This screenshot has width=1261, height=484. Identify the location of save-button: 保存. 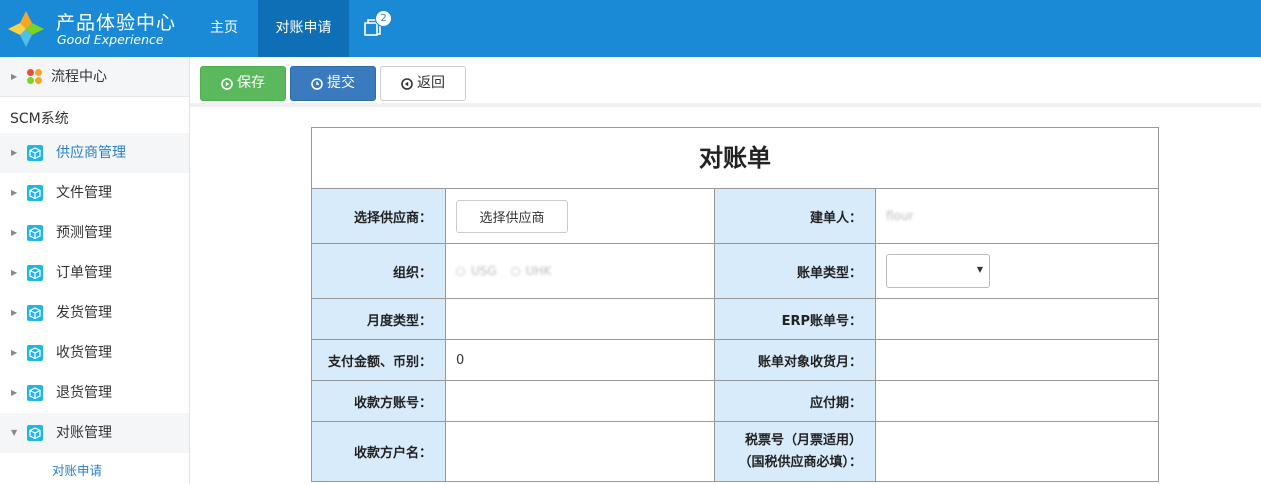
(243, 83).